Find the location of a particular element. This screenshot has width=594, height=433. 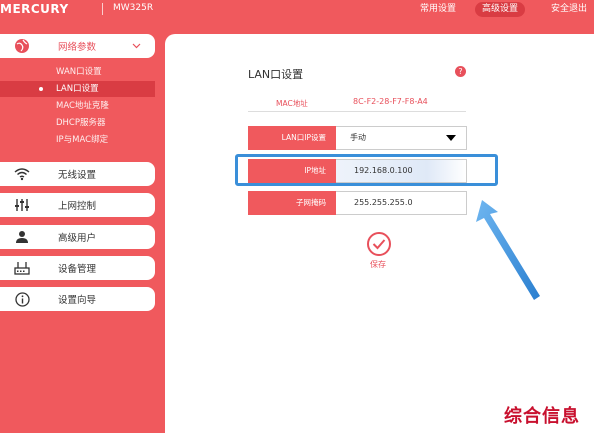

subitem-lan: LAN口设置 is located at coordinates (77, 89).